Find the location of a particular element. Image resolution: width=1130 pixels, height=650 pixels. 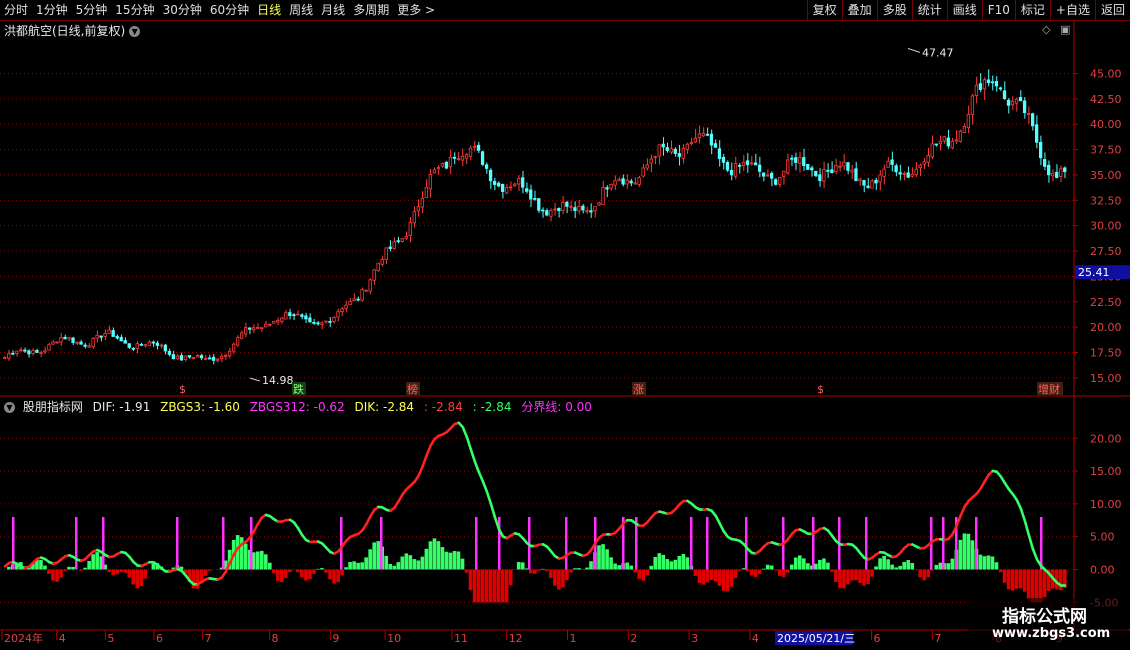

diamond-icon: ◇ is located at coordinates (1046, 29).